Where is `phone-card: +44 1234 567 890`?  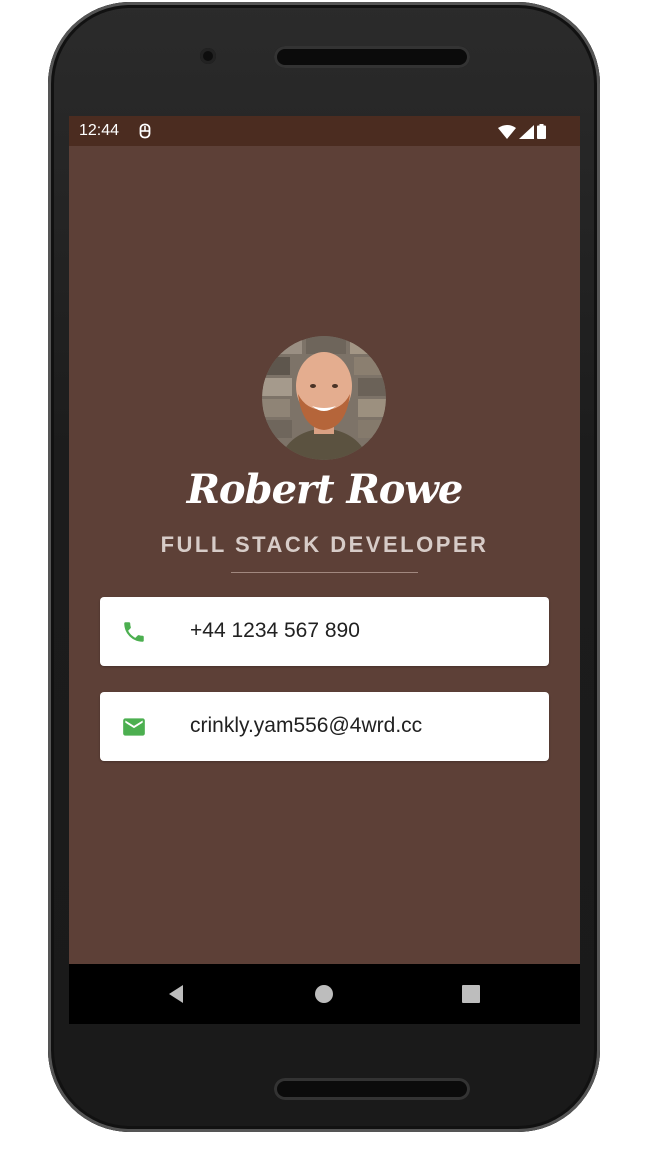
phone-card: +44 1234 567 890 is located at coordinates (324, 631).